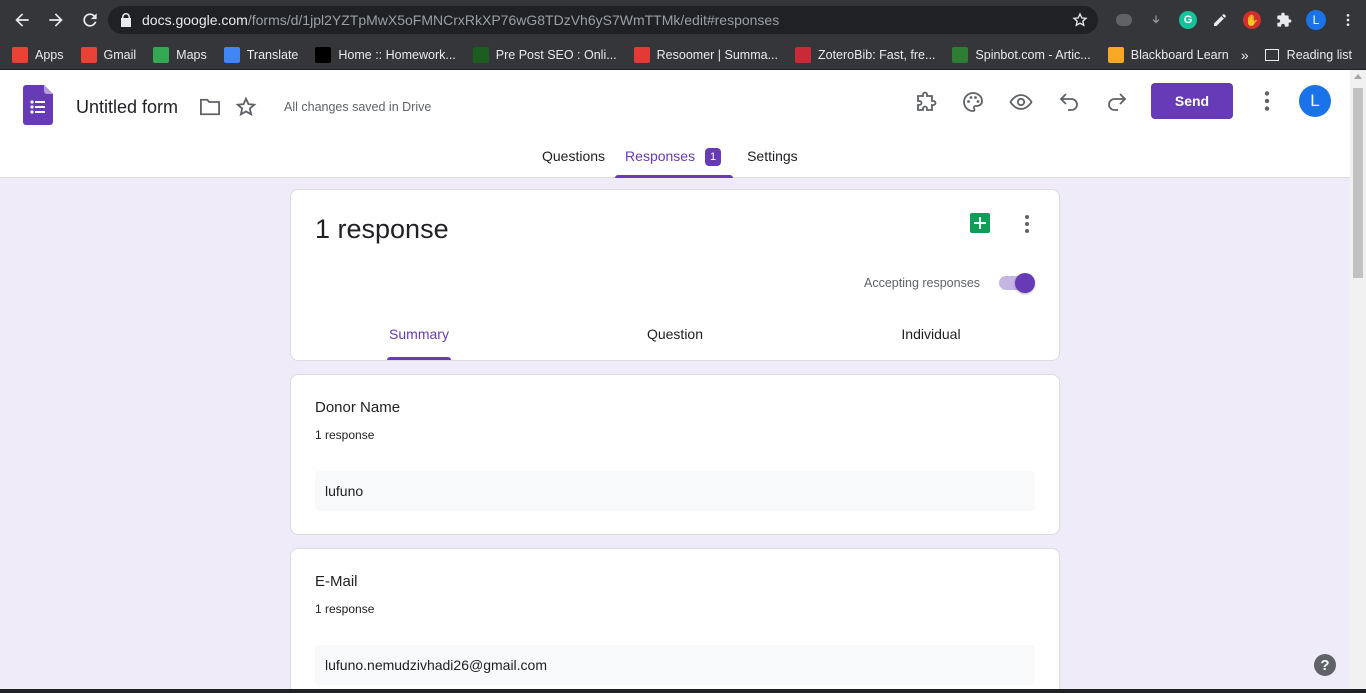 The height and width of the screenshot is (693, 1366). What do you see at coordinates (1027, 224) in the screenshot?
I see `responses-more-icon` at bounding box center [1027, 224].